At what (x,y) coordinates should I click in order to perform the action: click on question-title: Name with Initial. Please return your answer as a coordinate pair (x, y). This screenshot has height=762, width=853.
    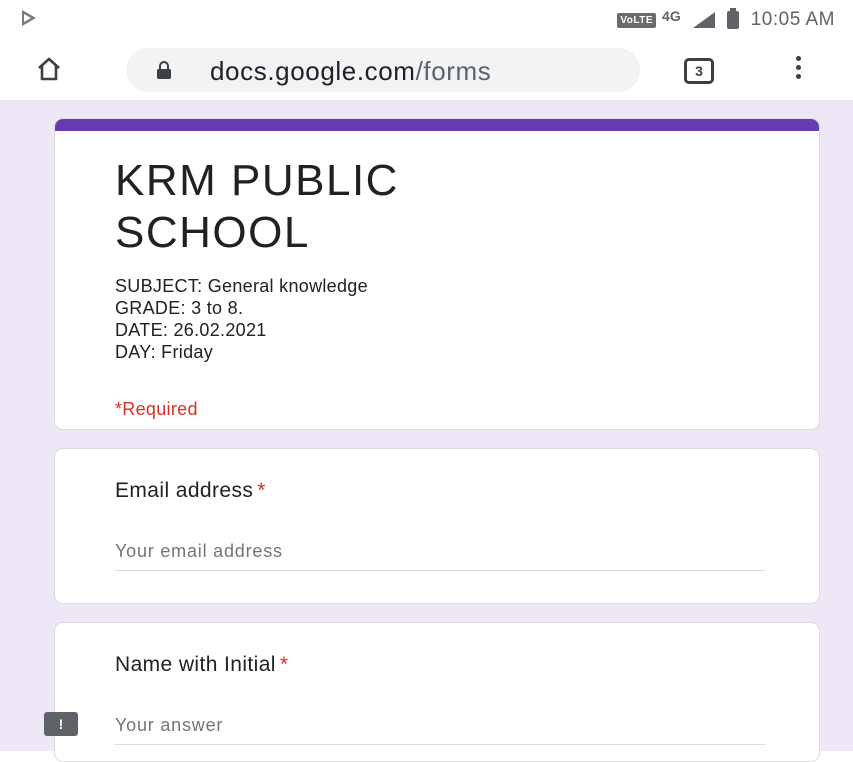
    Looking at the image, I should click on (195, 664).